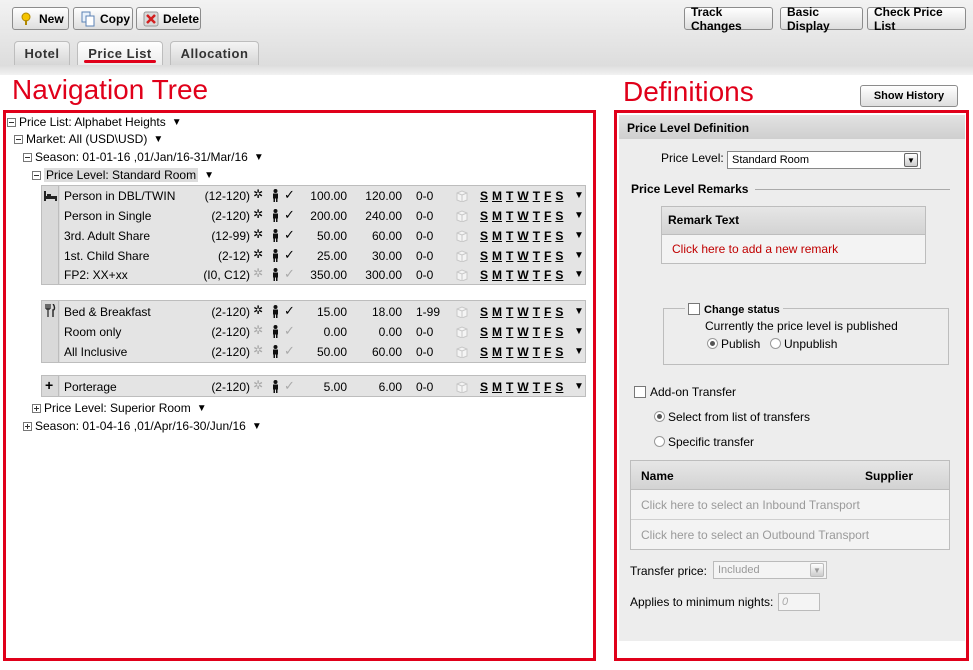 This screenshot has height=670, width=973. I want to click on tab-hotel-label: Hotel, so click(42, 53).